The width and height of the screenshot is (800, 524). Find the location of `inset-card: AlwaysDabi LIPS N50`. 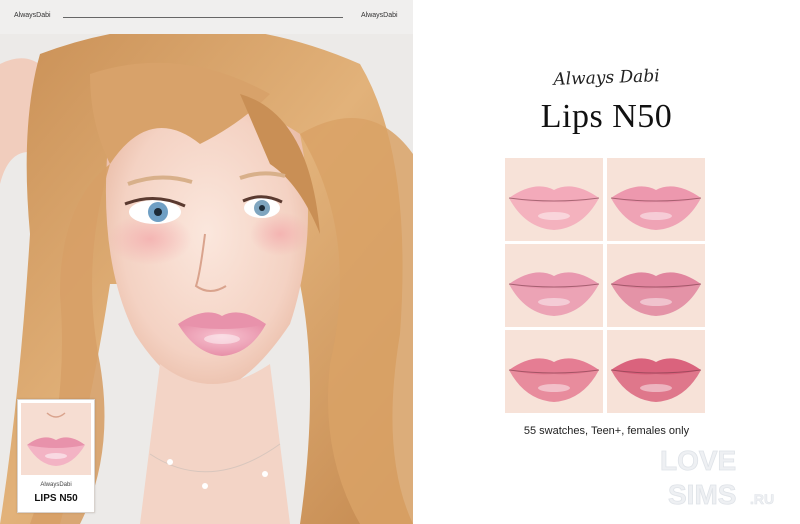

inset-card: AlwaysDabi LIPS N50 is located at coordinates (56, 456).